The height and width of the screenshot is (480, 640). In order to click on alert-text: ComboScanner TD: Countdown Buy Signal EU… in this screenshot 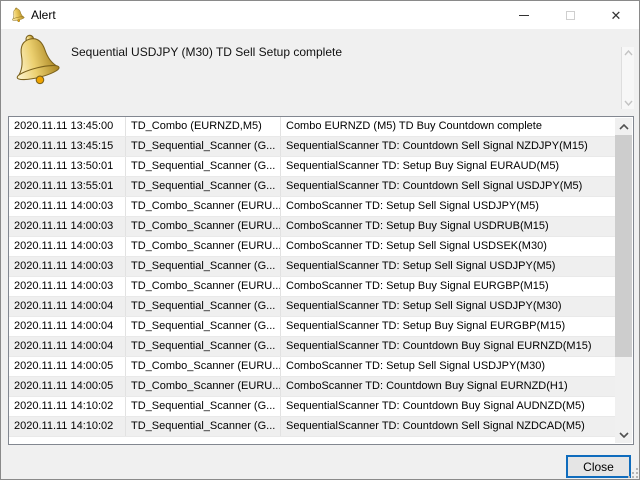, I will do `click(427, 386)`.